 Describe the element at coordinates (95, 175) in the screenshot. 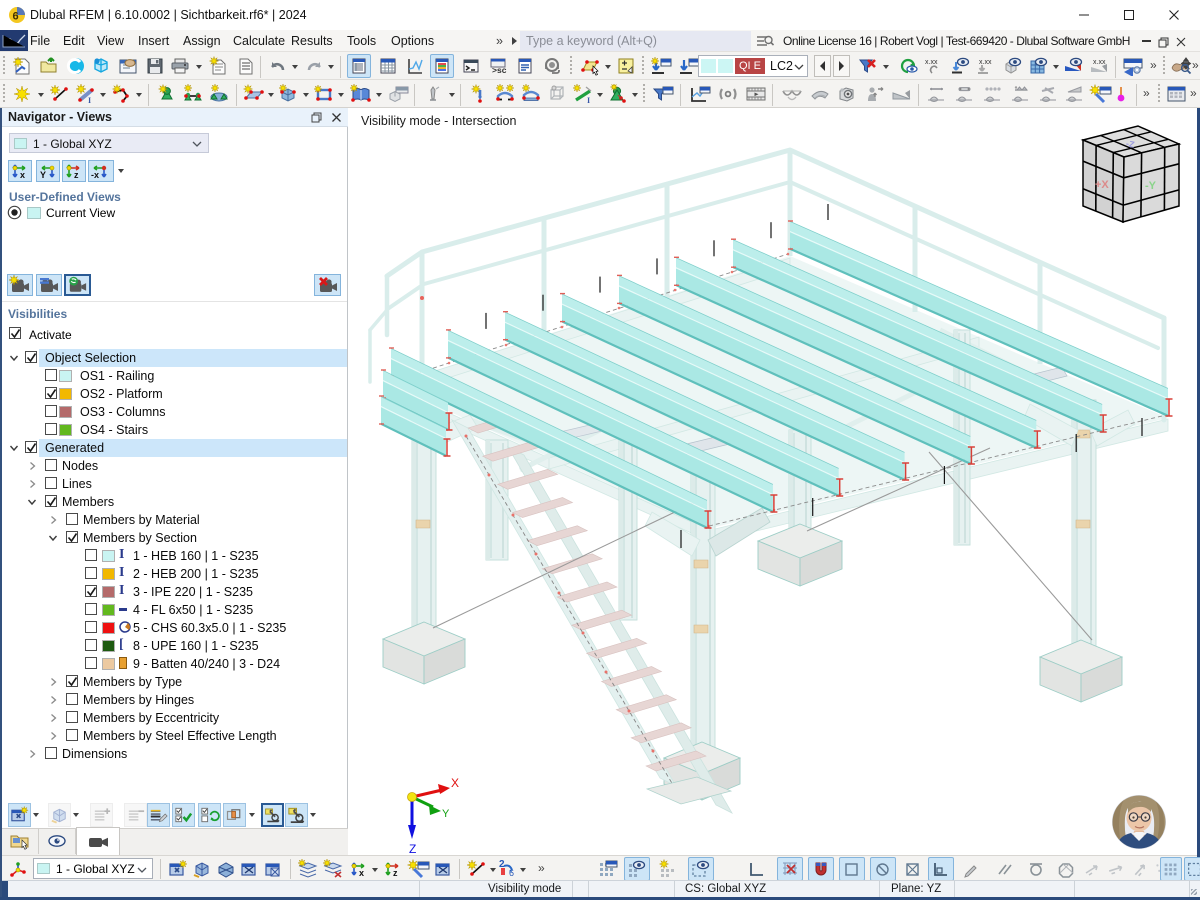

I see `svg-text: -x` at that location.